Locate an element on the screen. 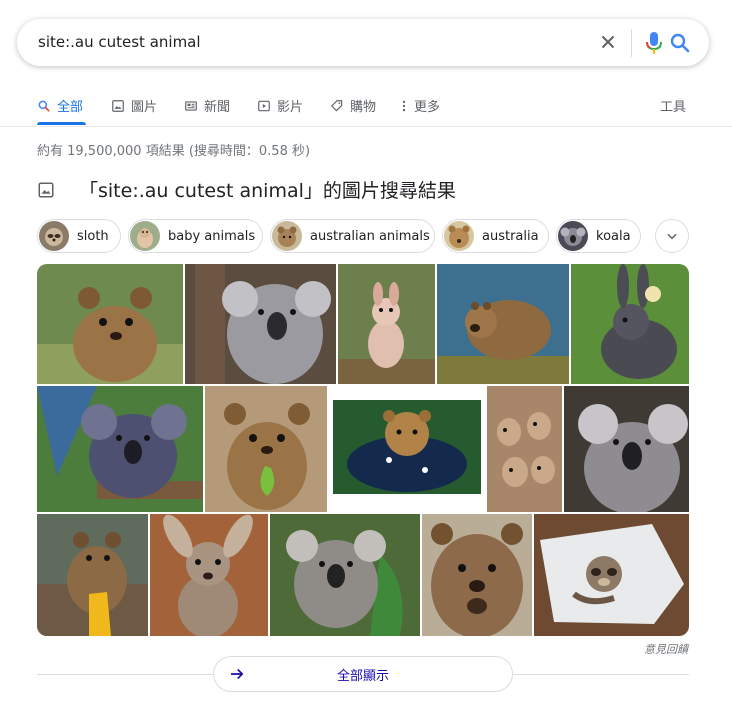 The width and height of the screenshot is (732, 714). clear-icon is located at coordinates (608, 42).